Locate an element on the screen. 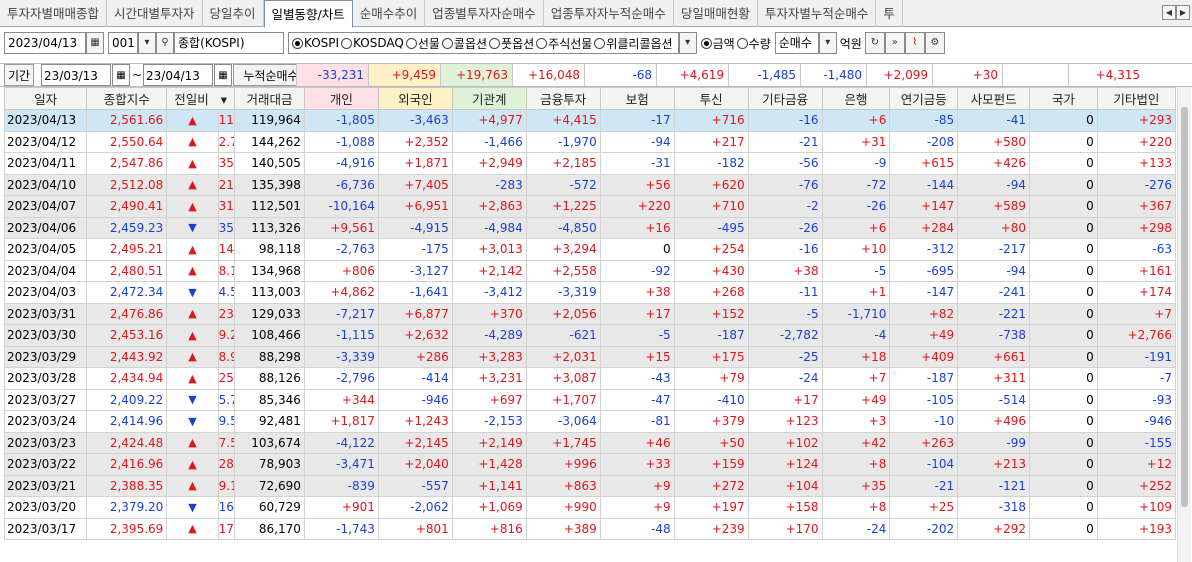 Image resolution: width=1192 pixels, height=562 pixels. cell-금융투자: -3,319 is located at coordinates (563, 292).